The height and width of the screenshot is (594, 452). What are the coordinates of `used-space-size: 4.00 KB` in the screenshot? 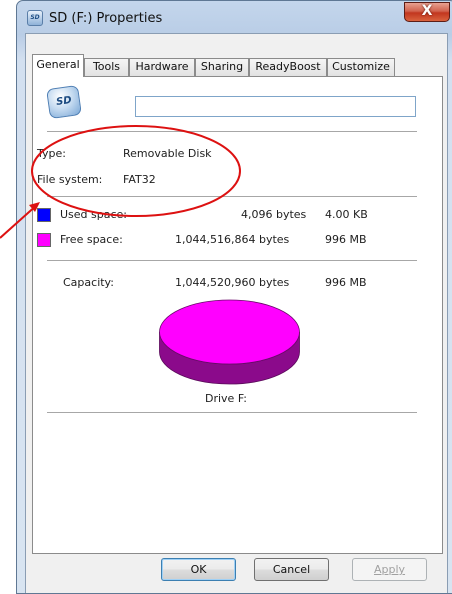 It's located at (346, 214).